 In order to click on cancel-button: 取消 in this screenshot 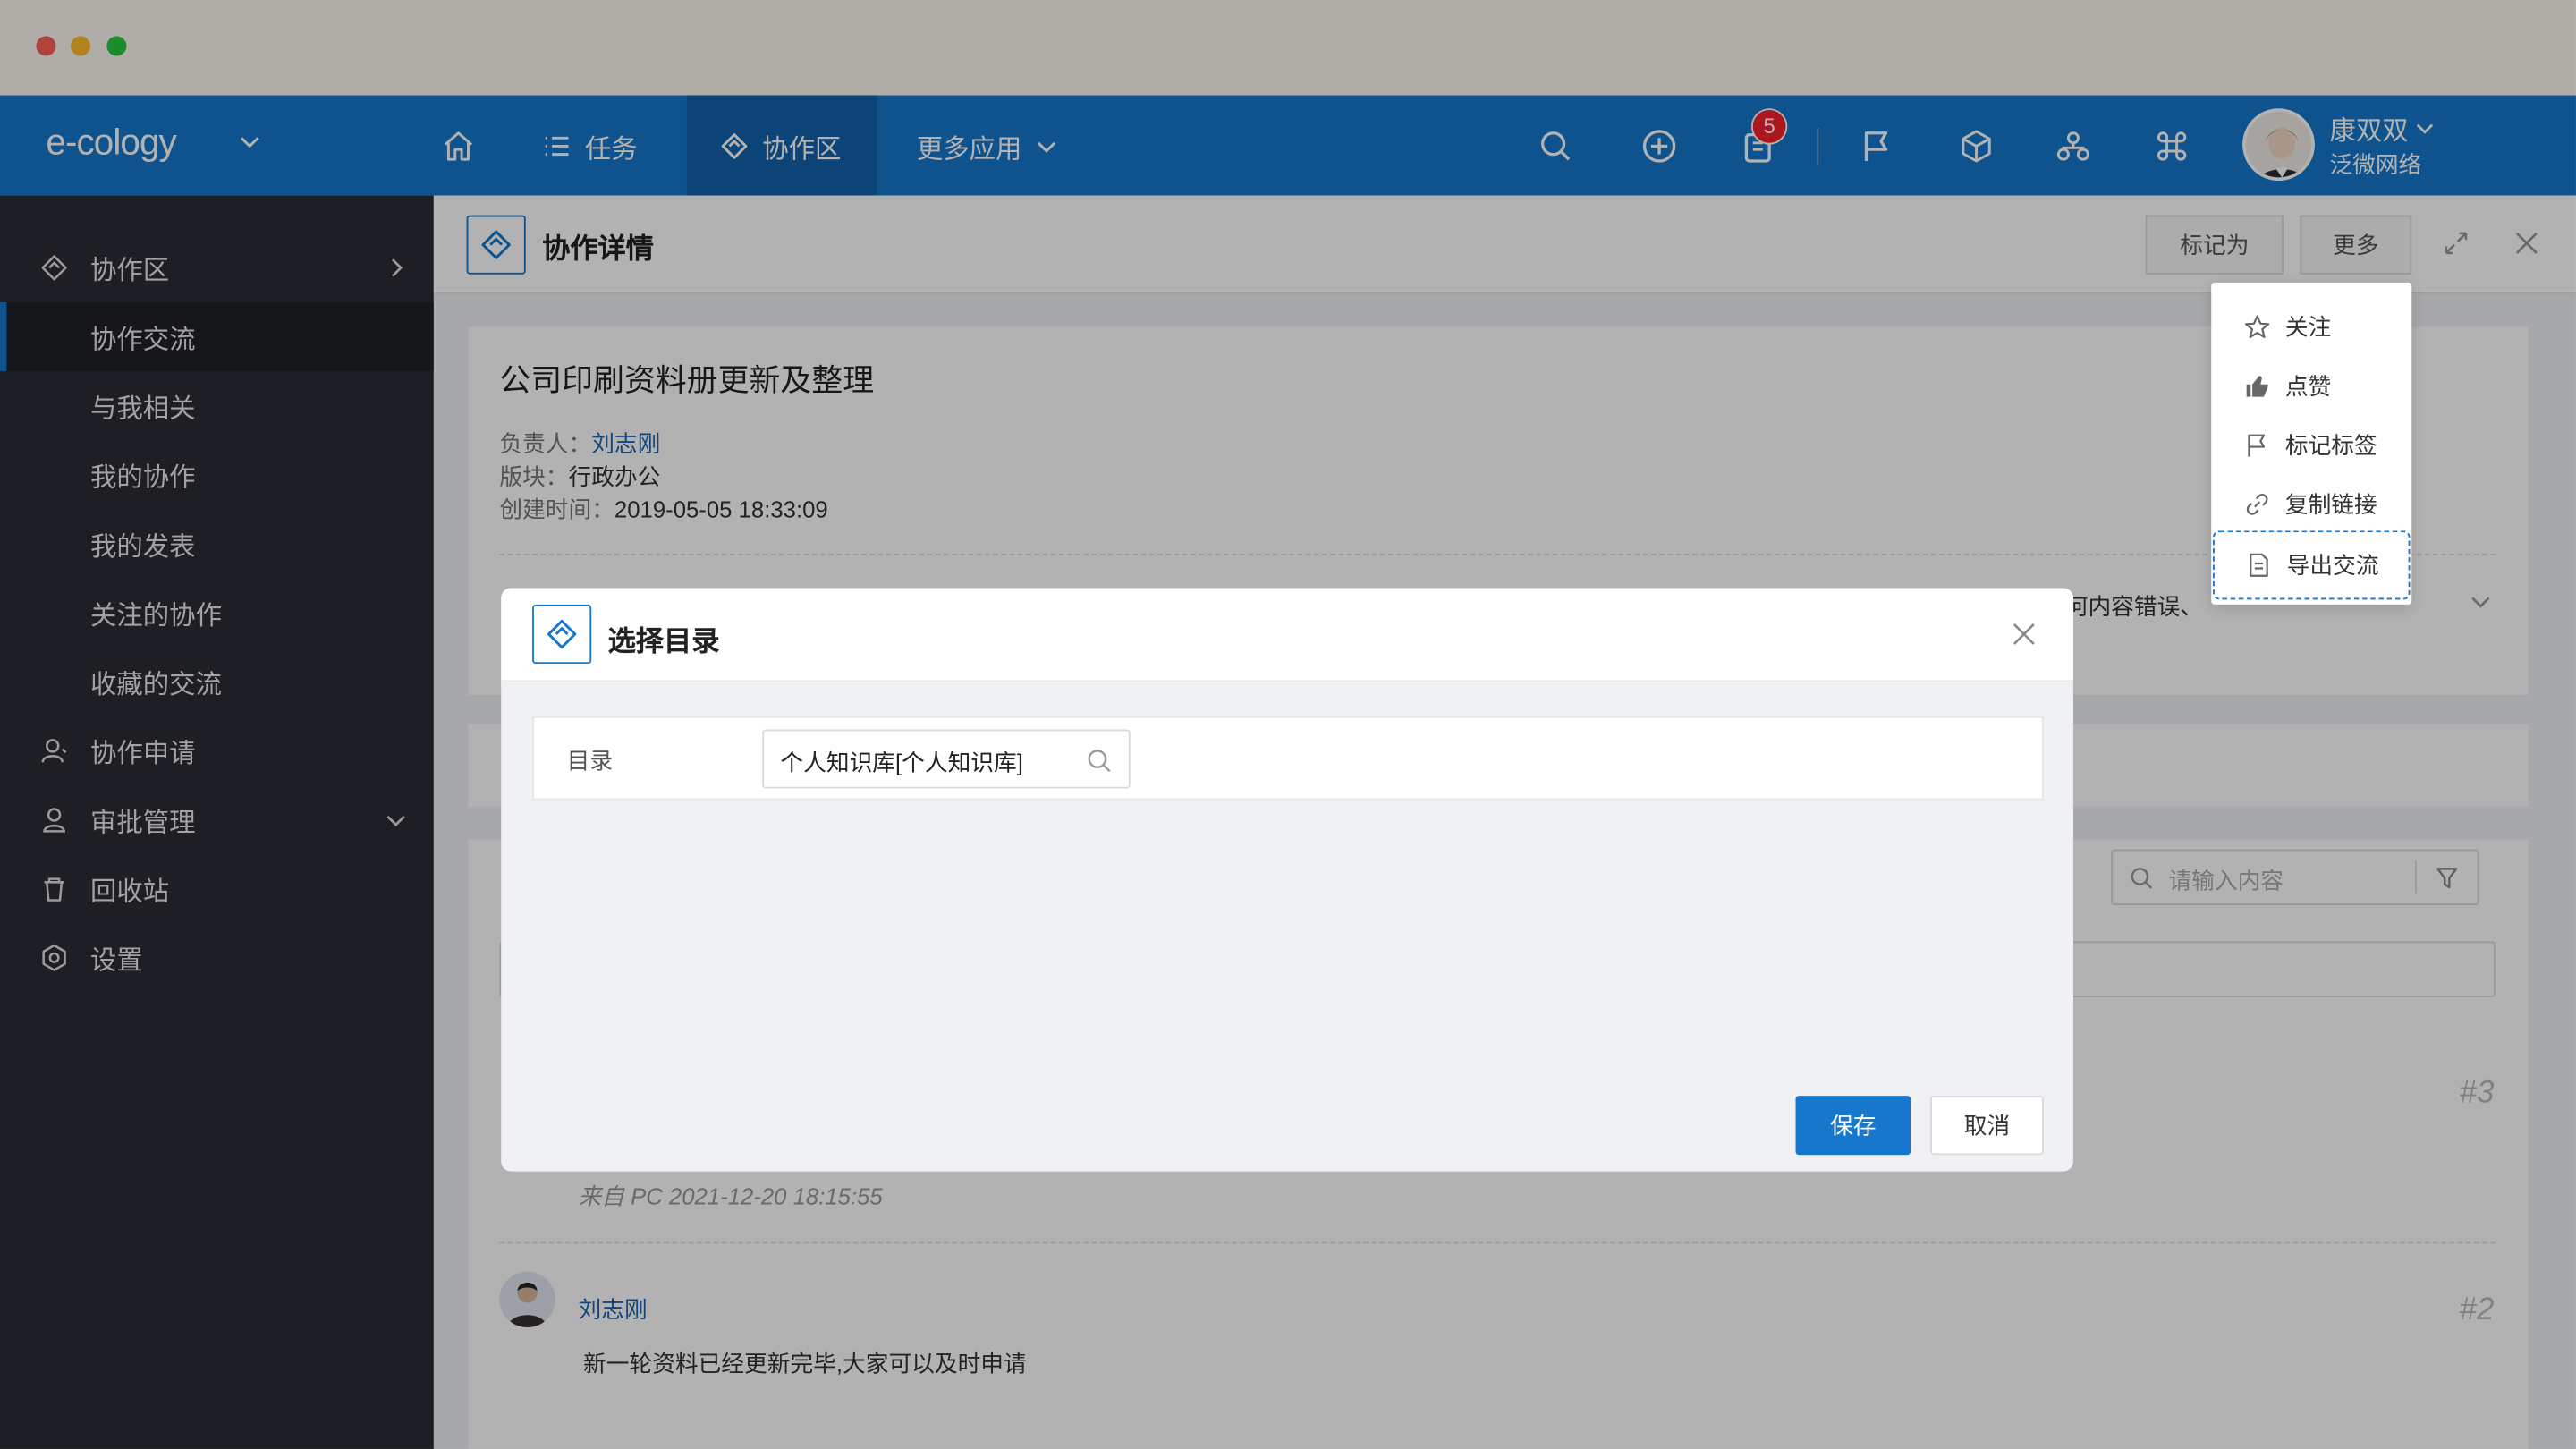, I will do `click(1987, 1126)`.